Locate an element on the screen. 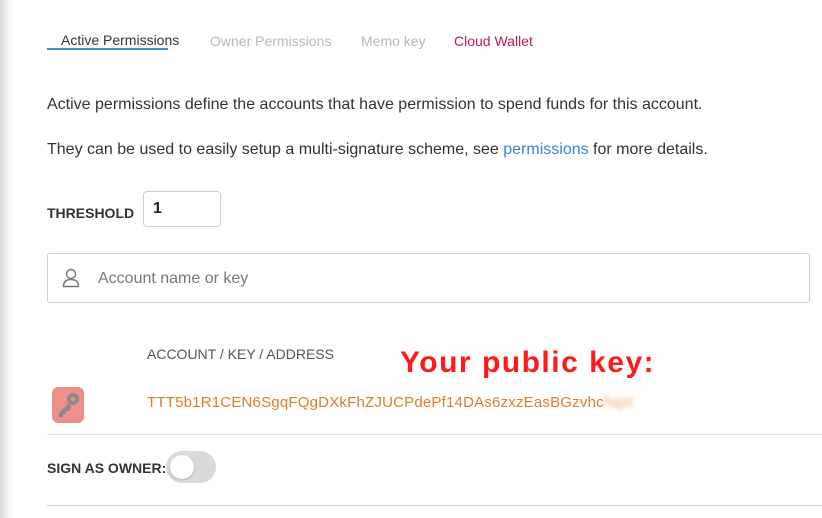 This screenshot has height=518, width=822. threshold-input is located at coordinates (182, 209).